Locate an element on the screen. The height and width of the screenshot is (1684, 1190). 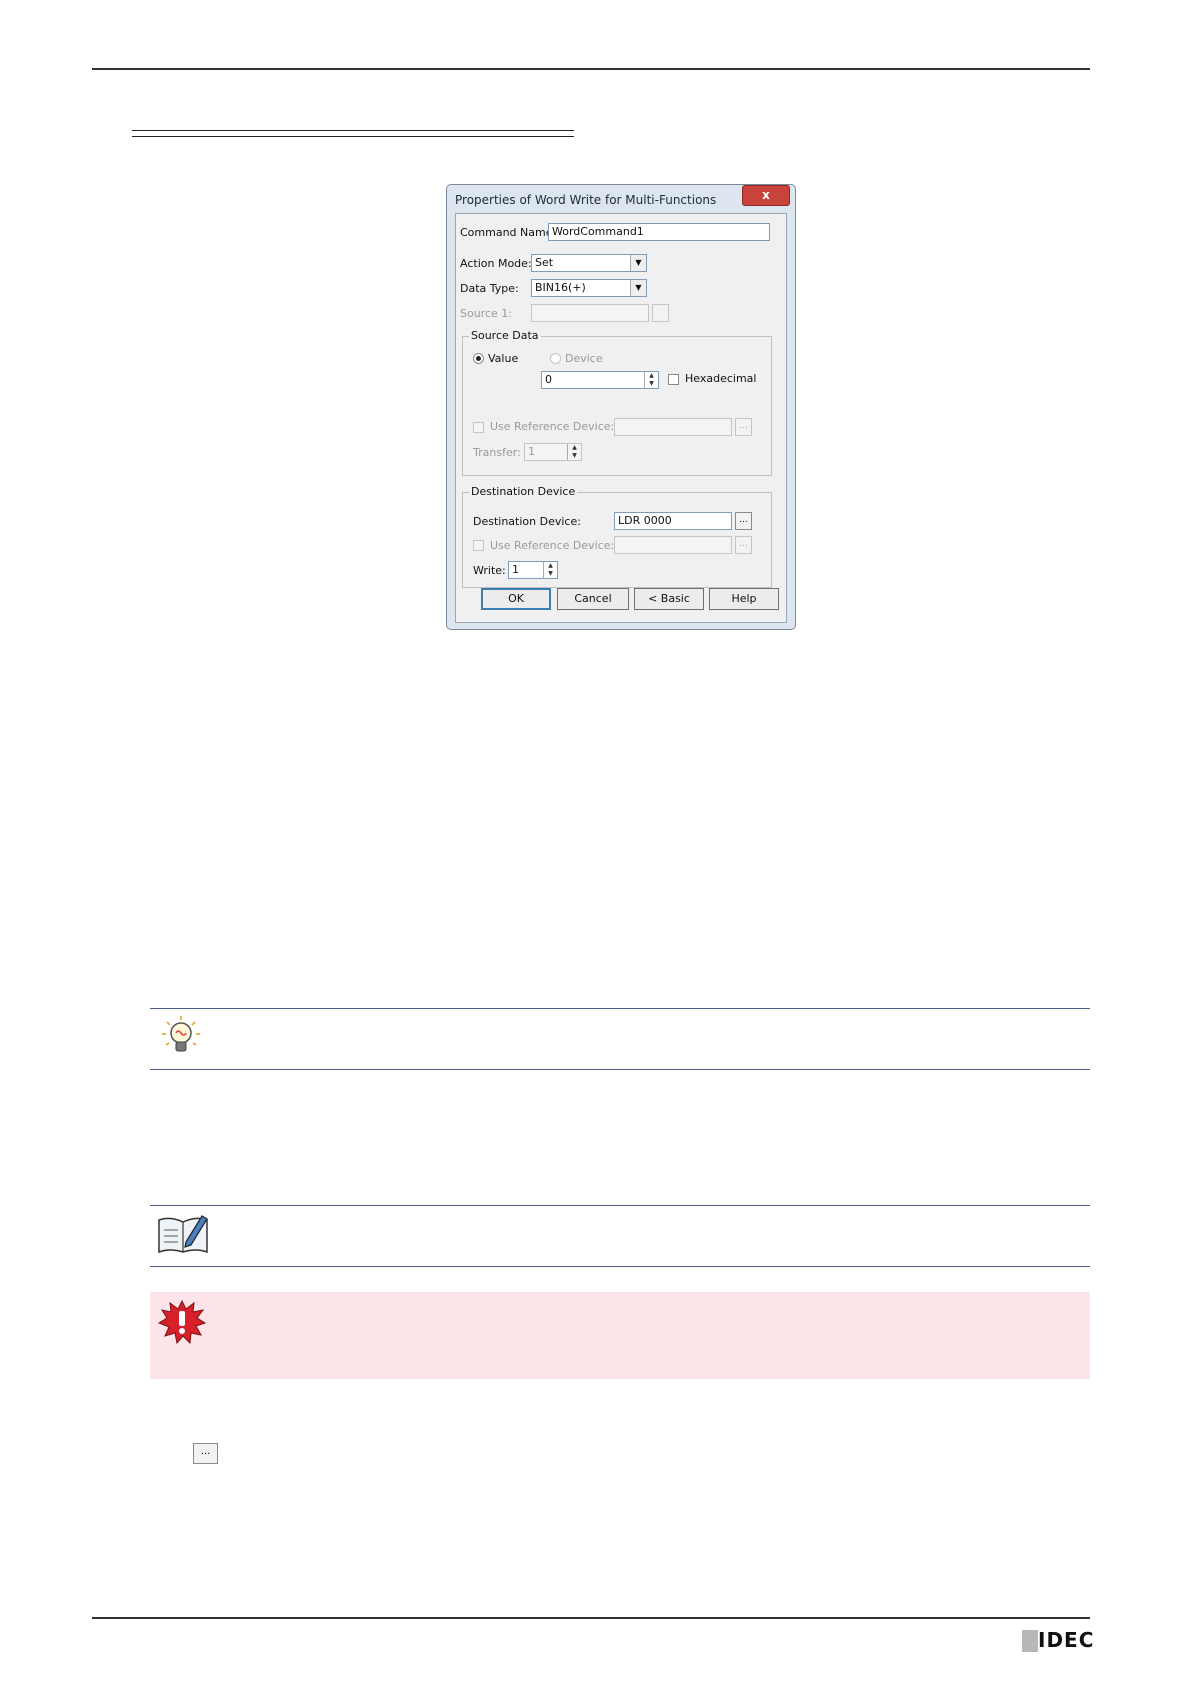
note-top-rule is located at coordinates (620, 1205).